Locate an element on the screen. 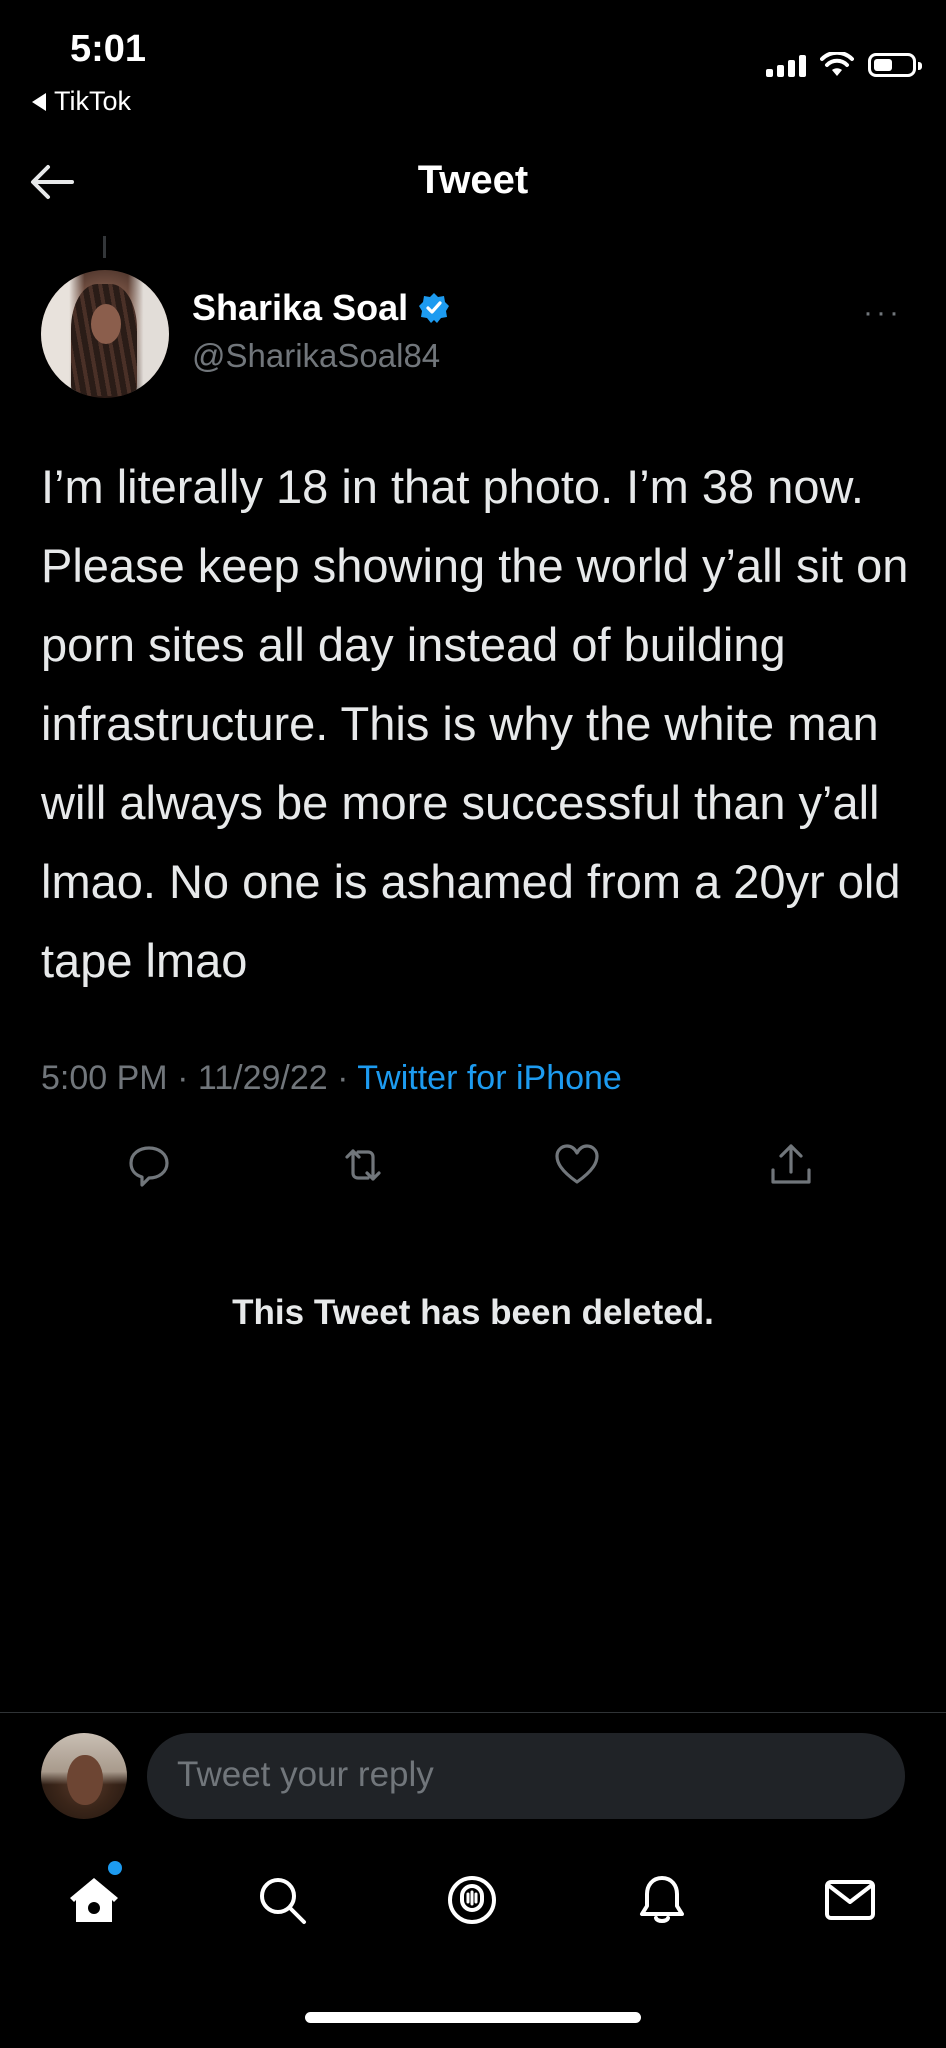 This screenshot has width=946, height=2048. search-icon is located at coordinates (282, 1900).